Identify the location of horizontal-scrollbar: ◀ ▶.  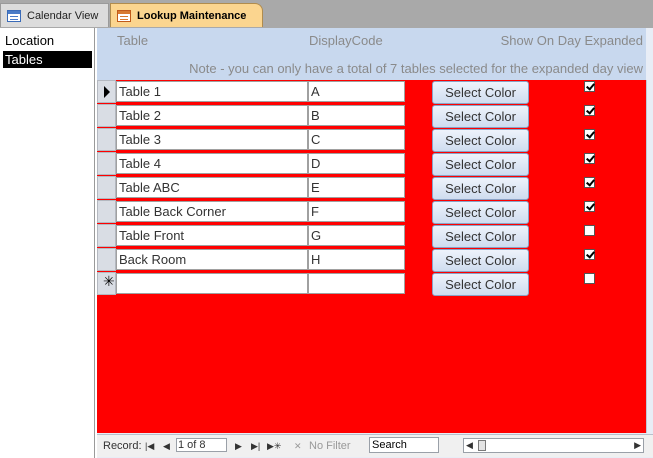
(553, 445).